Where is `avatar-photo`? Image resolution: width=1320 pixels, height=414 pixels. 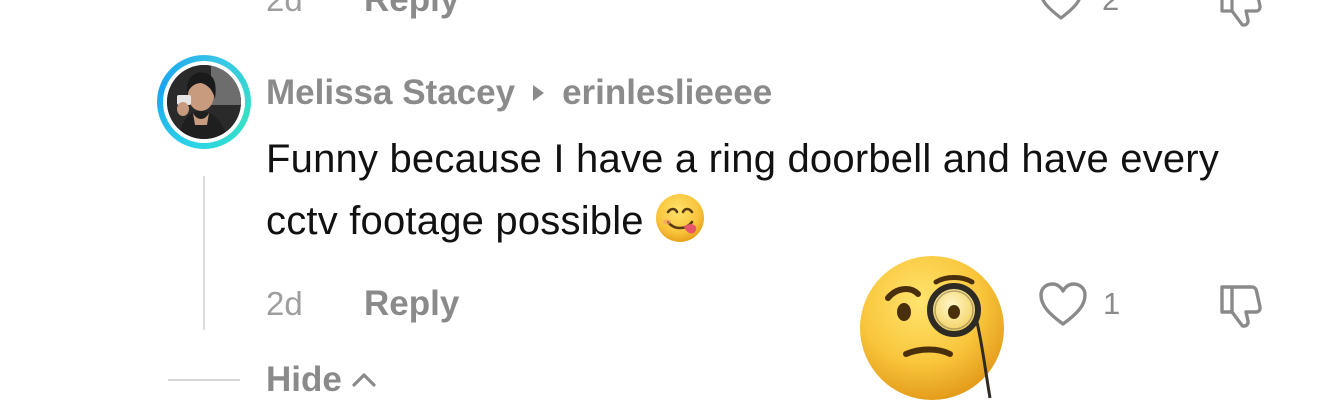
avatar-photo is located at coordinates (204, 102).